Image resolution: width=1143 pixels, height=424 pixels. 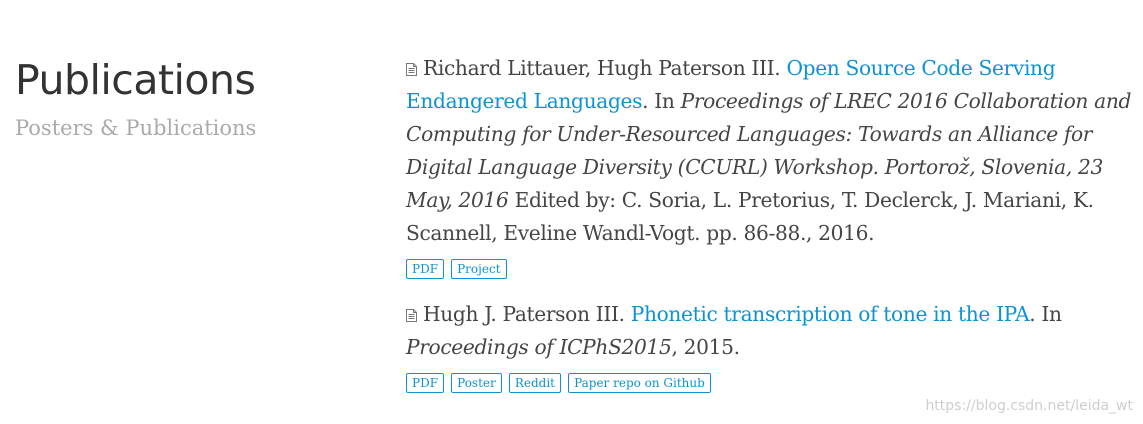 What do you see at coordinates (539, 347) in the screenshot?
I see `publication-venue: Proceedings of ICPhS2015` at bounding box center [539, 347].